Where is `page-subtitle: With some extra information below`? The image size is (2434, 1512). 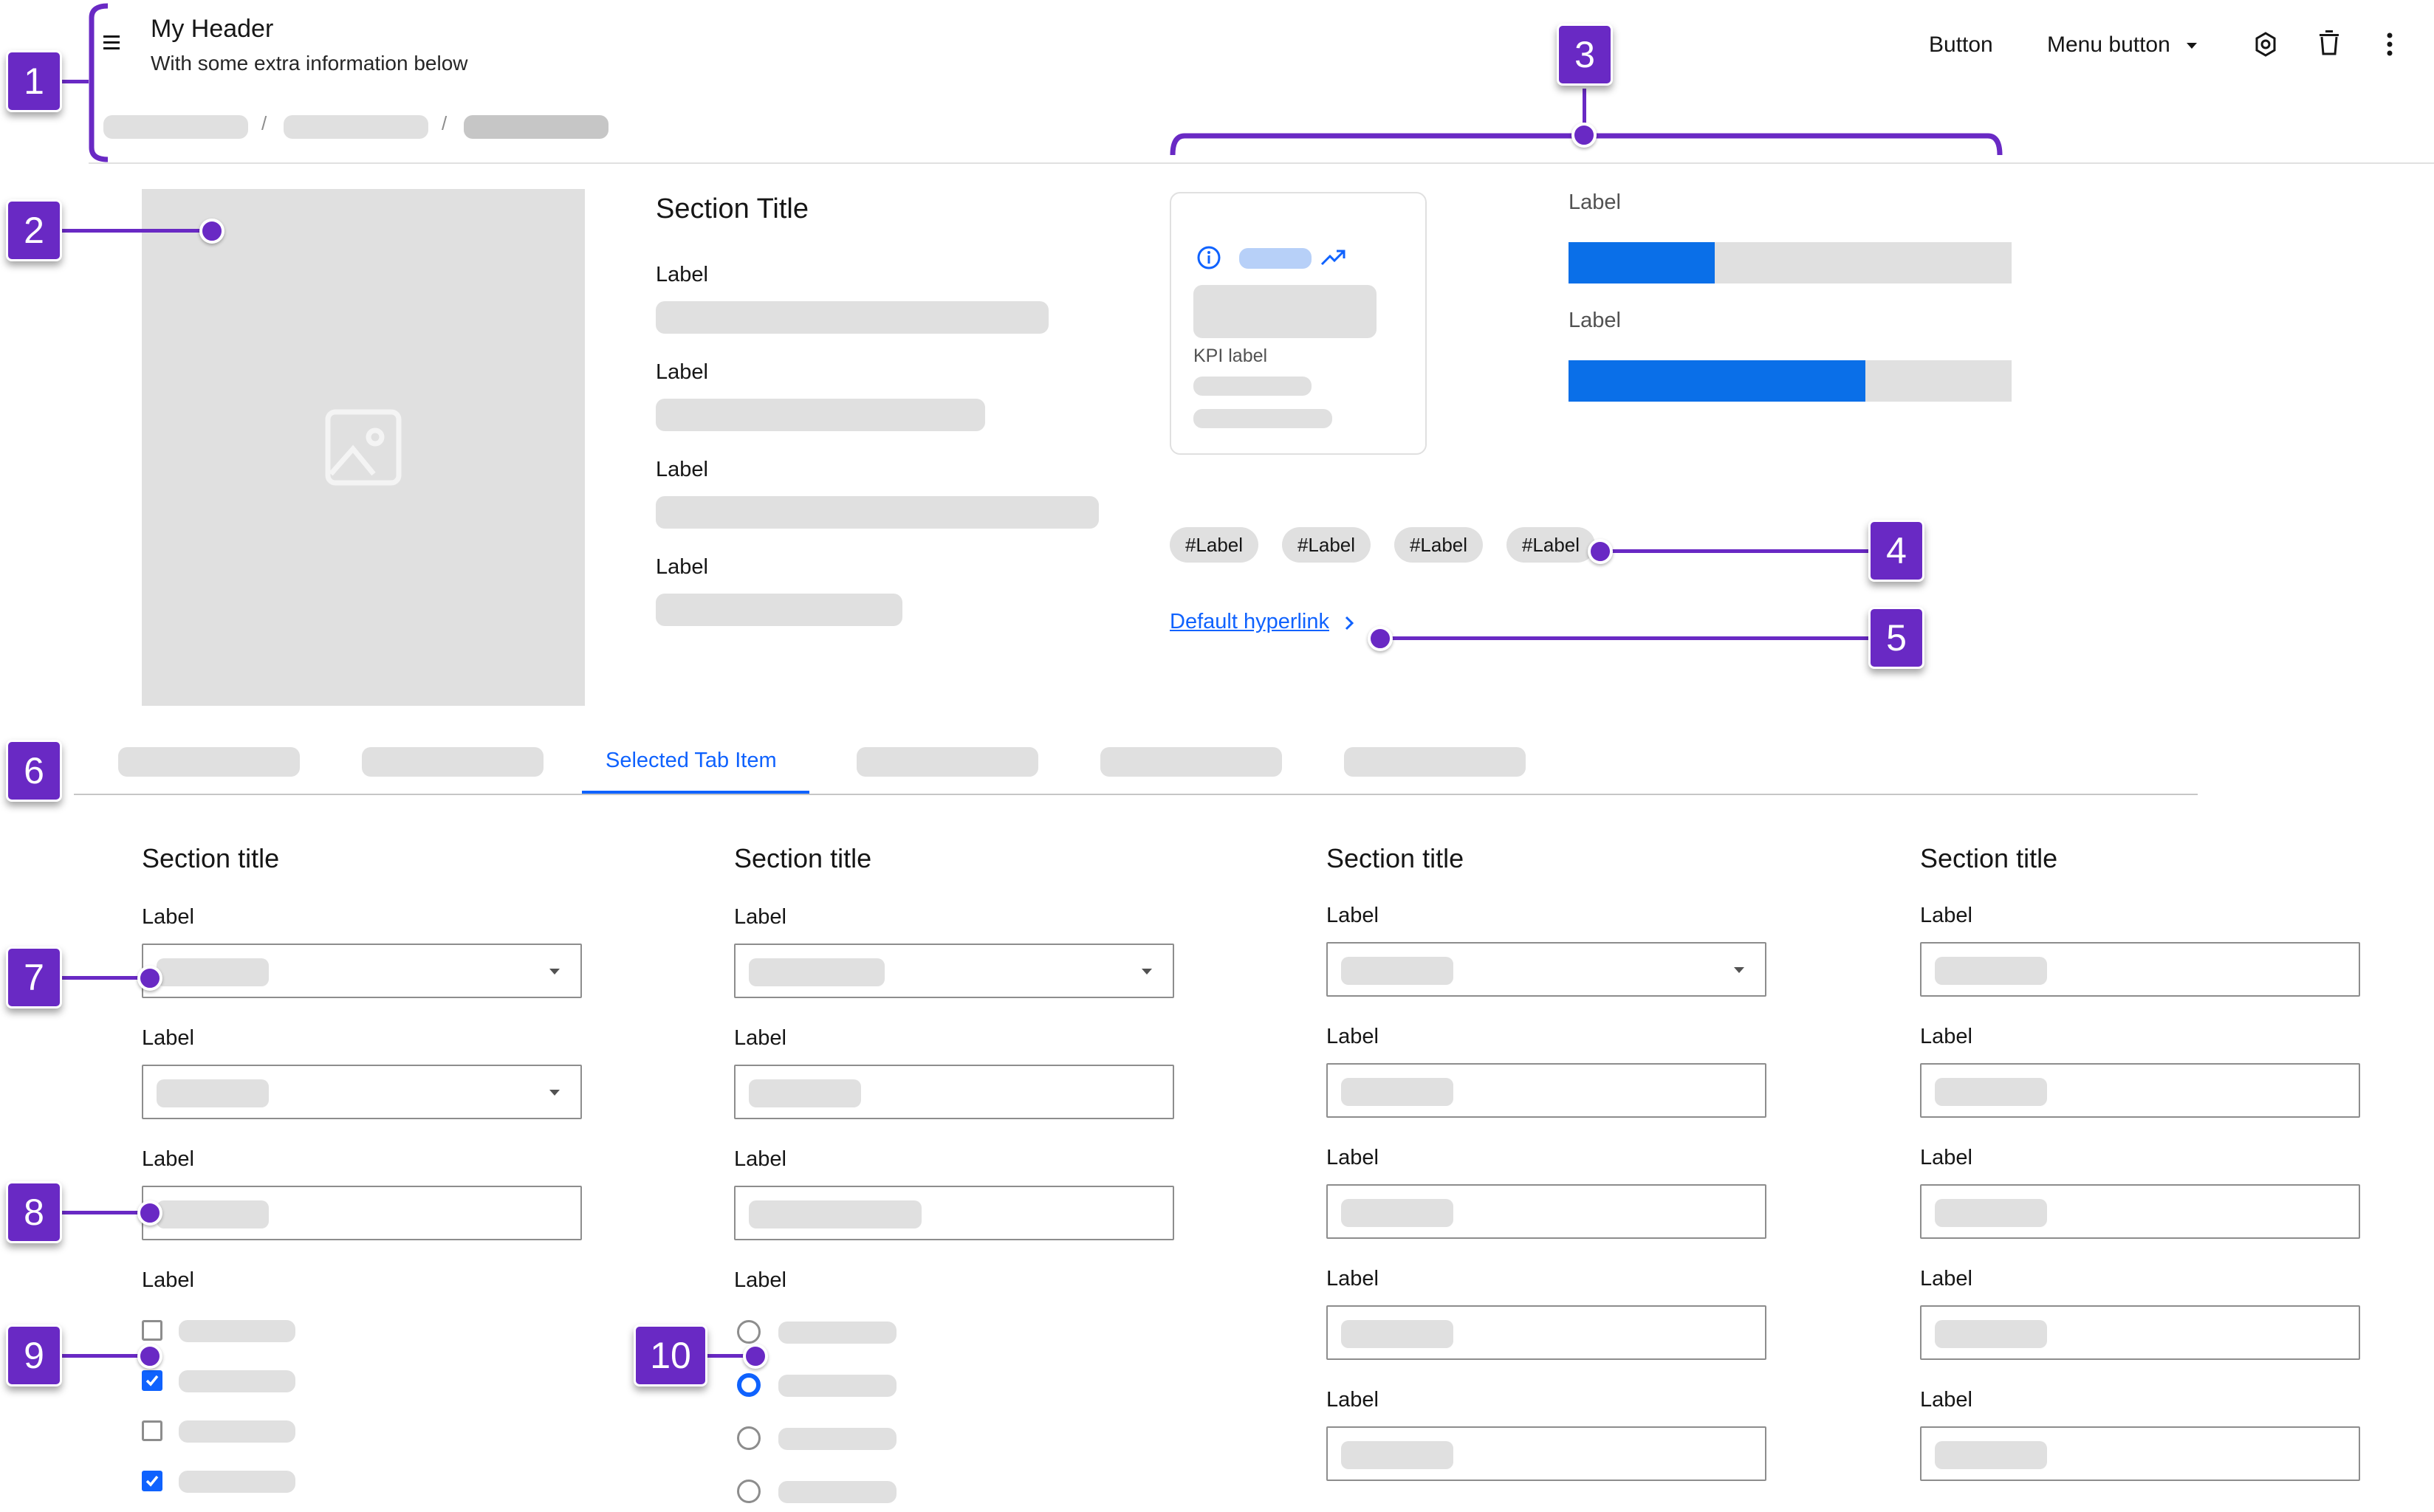
page-subtitle: With some extra information below is located at coordinates (309, 63).